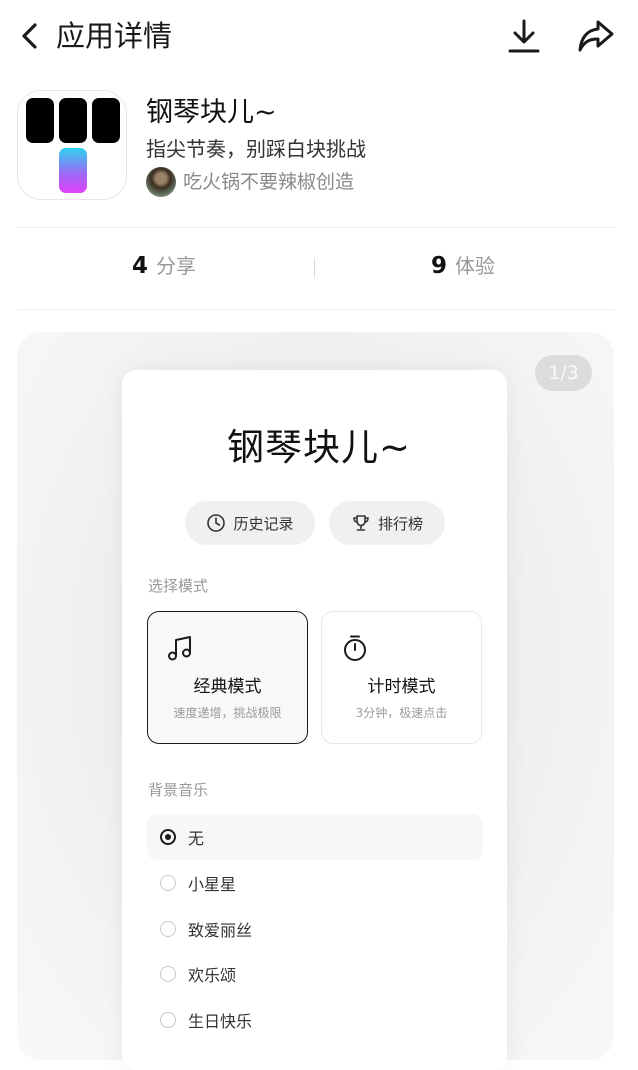 This screenshot has width=638, height=1070. What do you see at coordinates (212, 975) in the screenshot?
I see `music-label: 欢乐颂` at bounding box center [212, 975].